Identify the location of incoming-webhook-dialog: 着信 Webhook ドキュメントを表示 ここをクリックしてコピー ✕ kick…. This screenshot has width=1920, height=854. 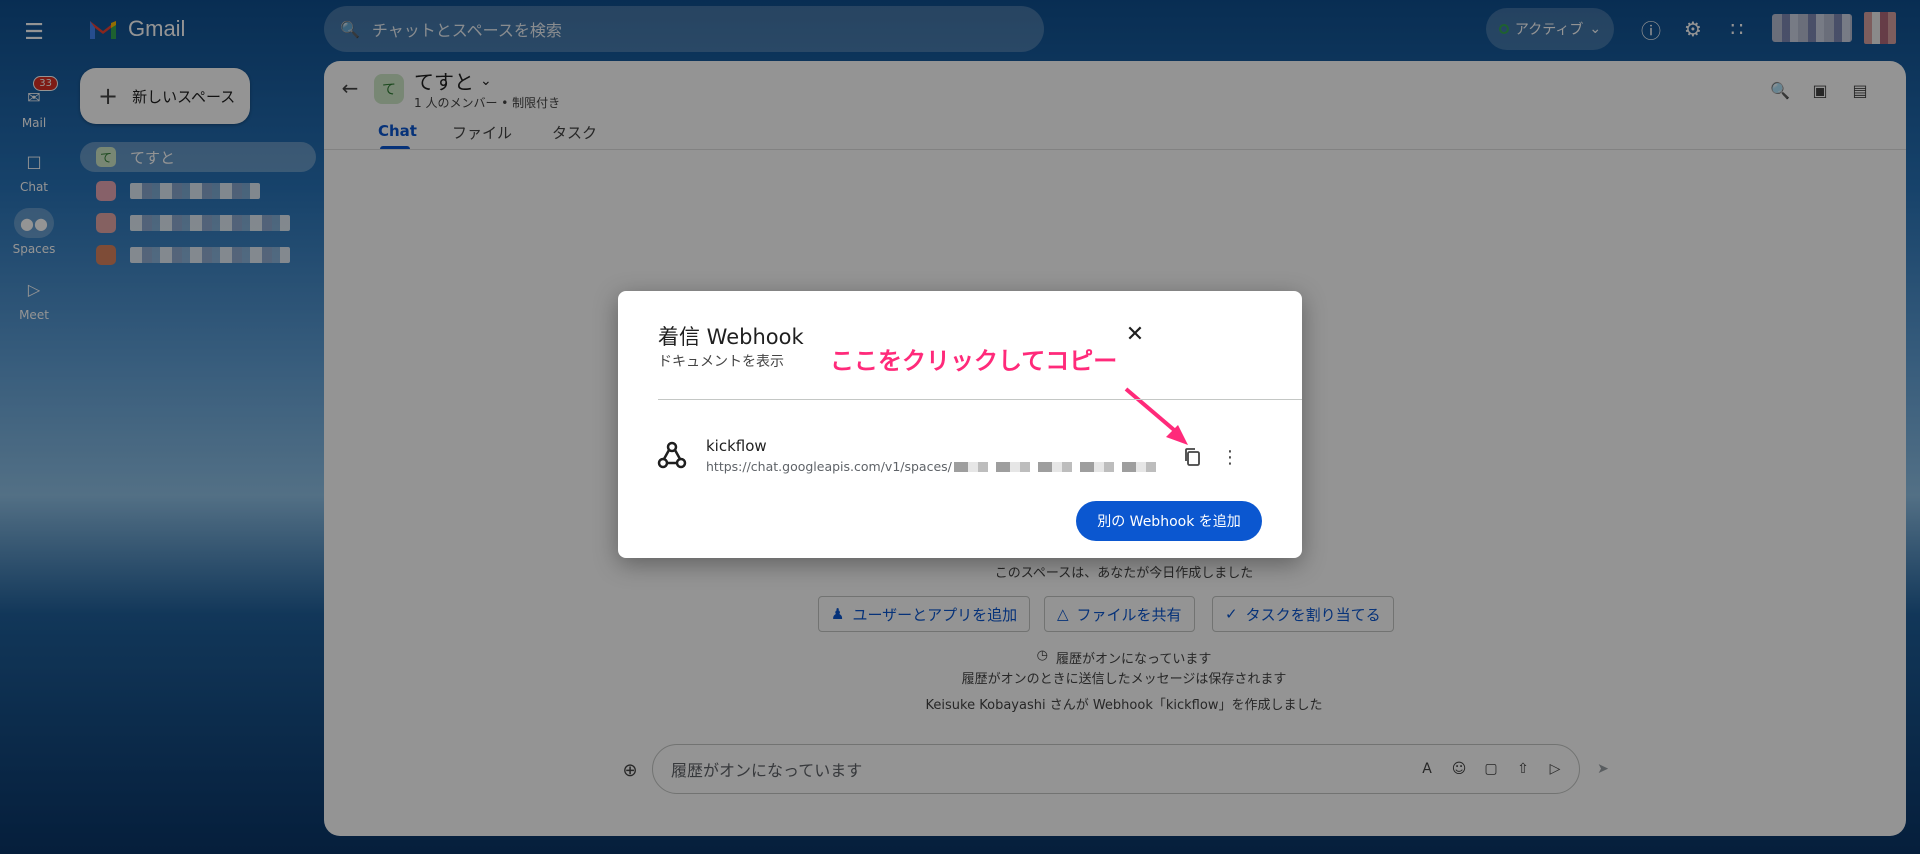
(960, 424).